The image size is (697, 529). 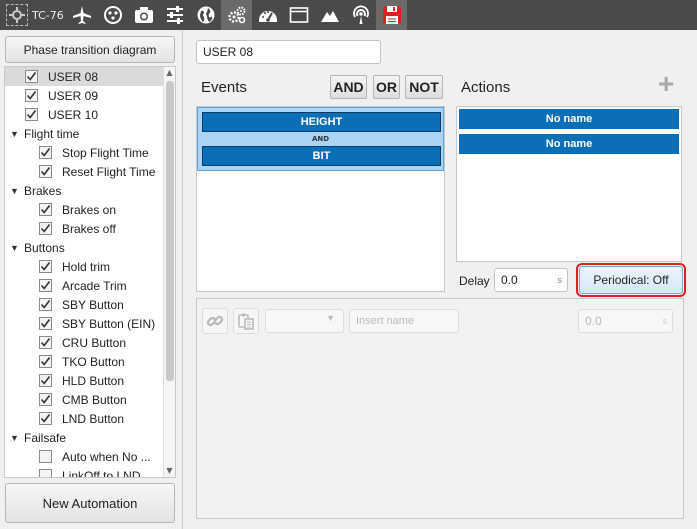 What do you see at coordinates (666, 84) in the screenshot?
I see `add-action-icon: +` at bounding box center [666, 84].